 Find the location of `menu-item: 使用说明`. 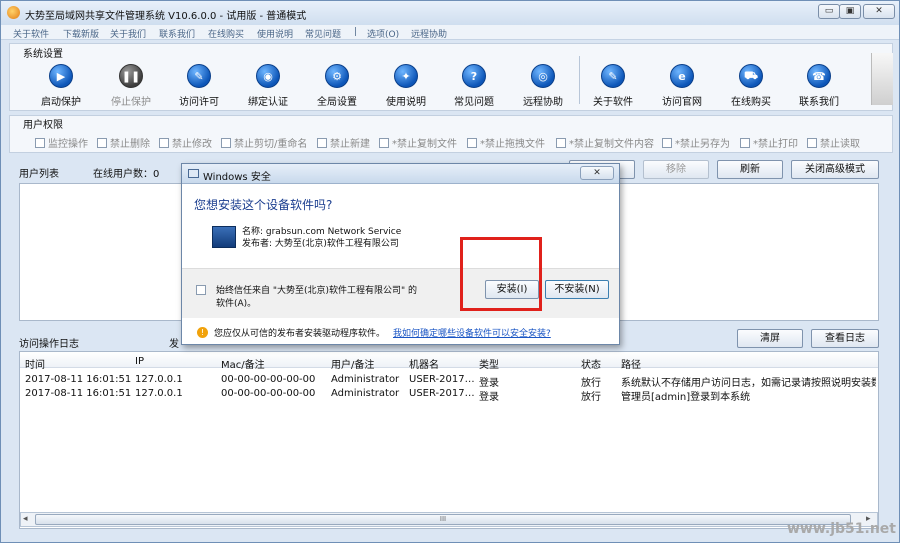

menu-item: 使用说明 is located at coordinates (275, 33).